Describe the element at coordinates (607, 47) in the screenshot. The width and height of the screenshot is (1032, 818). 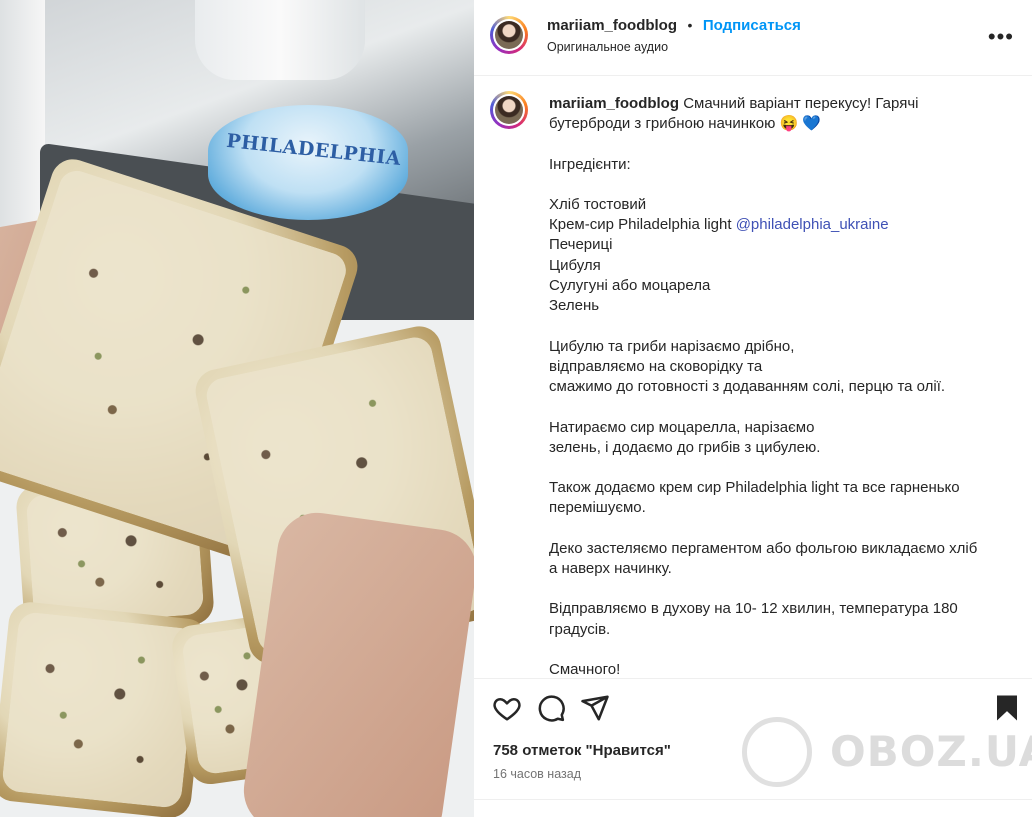
I see `audio-link: Оригинальное аудио` at that location.